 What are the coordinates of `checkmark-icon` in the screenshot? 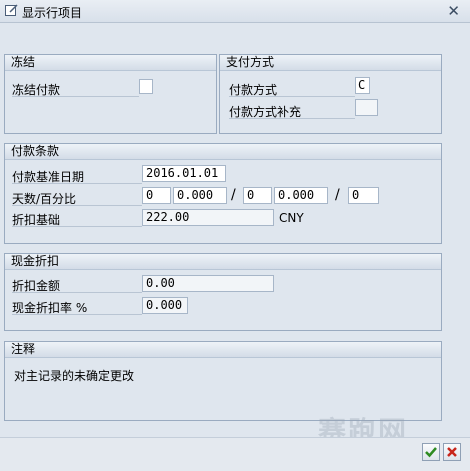 It's located at (431, 452).